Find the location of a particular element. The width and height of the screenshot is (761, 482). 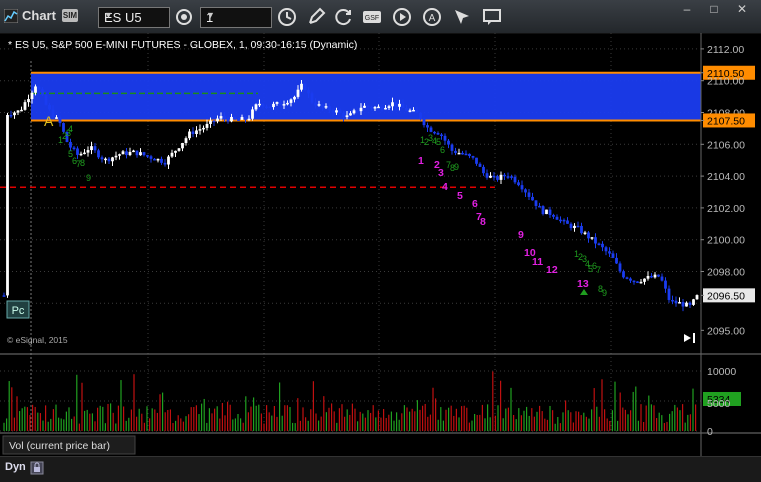

clock-icon is located at coordinates (287, 17).